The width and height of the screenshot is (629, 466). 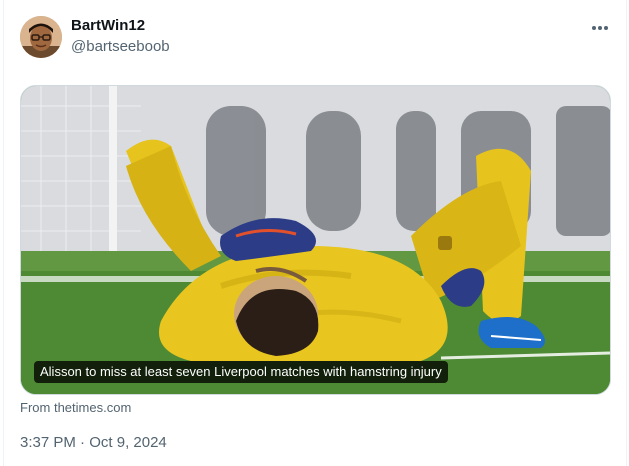 What do you see at coordinates (128, 442) in the screenshot?
I see `tweet-date: Oct 9, 2024` at bounding box center [128, 442].